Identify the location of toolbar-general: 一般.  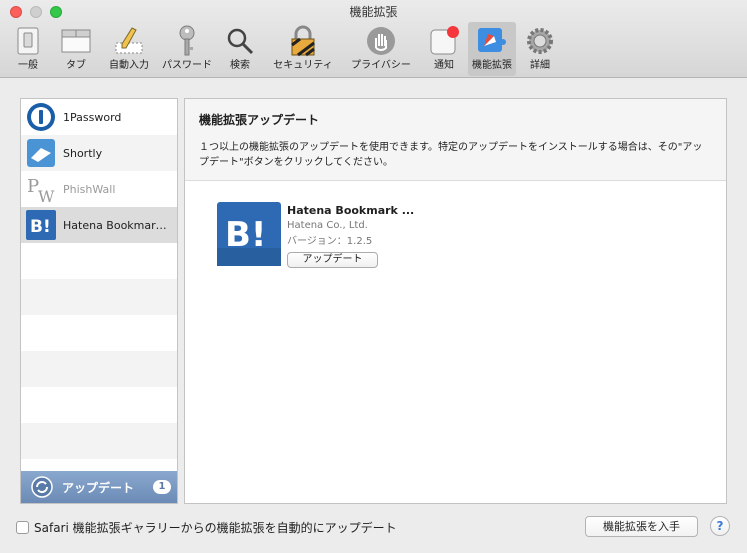
(28, 49).